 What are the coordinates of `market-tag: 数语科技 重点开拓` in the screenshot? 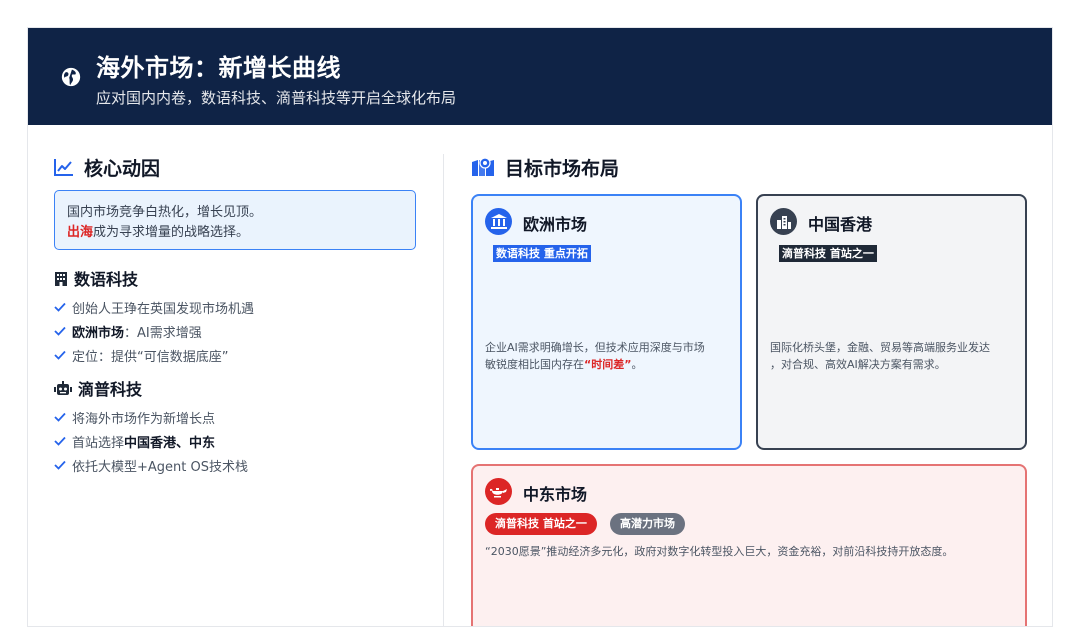 It's located at (542, 253).